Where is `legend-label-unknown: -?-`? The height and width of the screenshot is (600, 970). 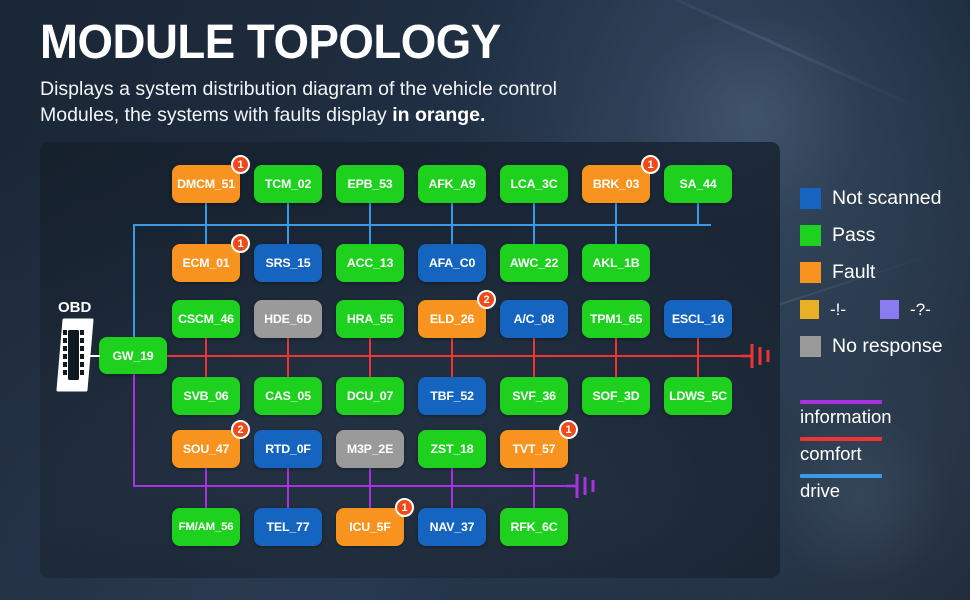 legend-label-unknown: -?- is located at coordinates (920, 309).